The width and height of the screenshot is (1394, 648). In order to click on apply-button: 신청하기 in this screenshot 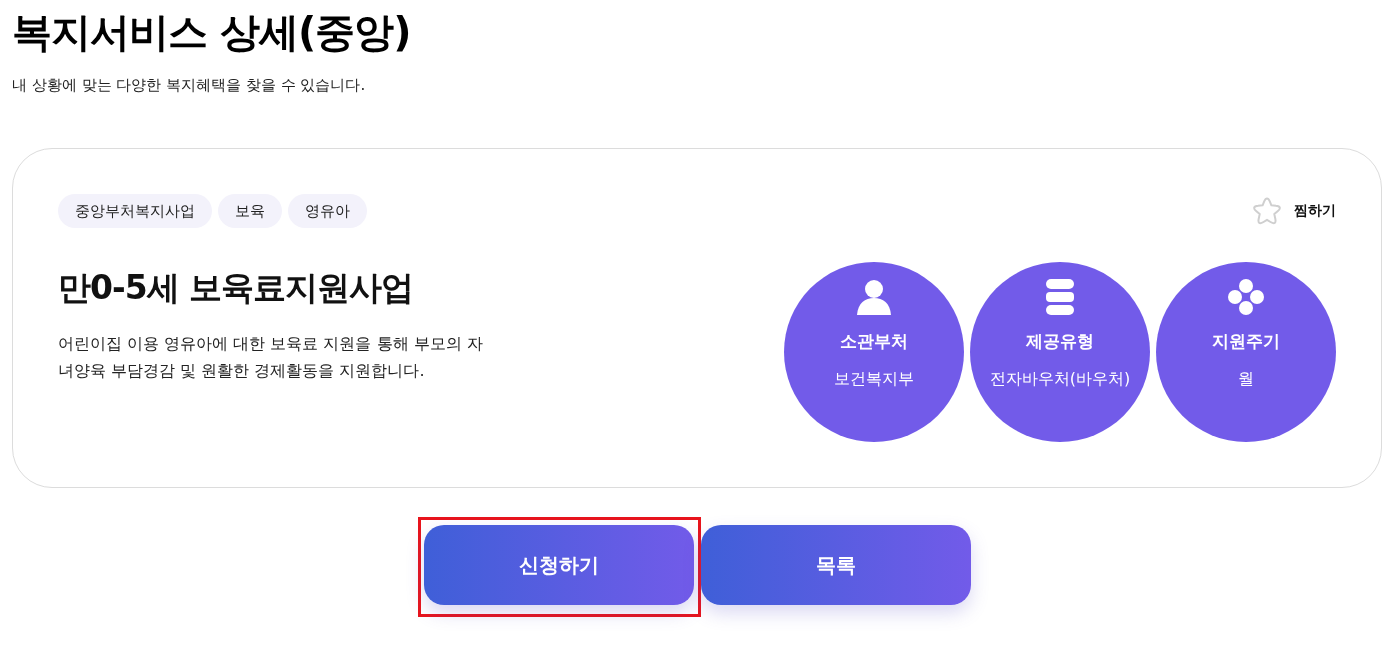, I will do `click(558, 565)`.